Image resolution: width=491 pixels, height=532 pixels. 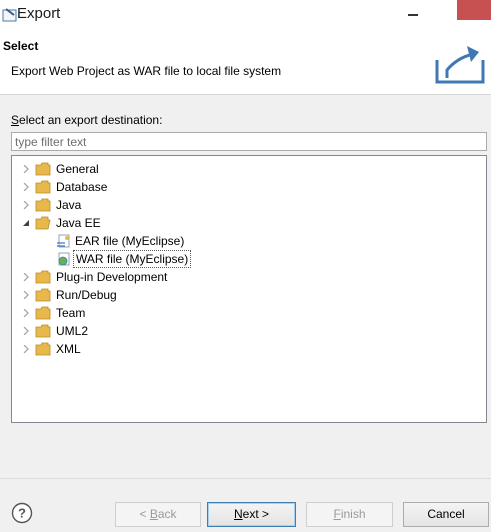 I want to click on tree-item-label: General, so click(x=77, y=169).